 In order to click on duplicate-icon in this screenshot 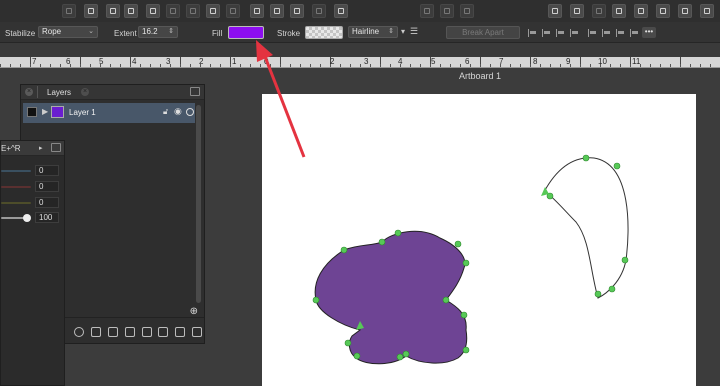, I will do `click(163, 332)`.